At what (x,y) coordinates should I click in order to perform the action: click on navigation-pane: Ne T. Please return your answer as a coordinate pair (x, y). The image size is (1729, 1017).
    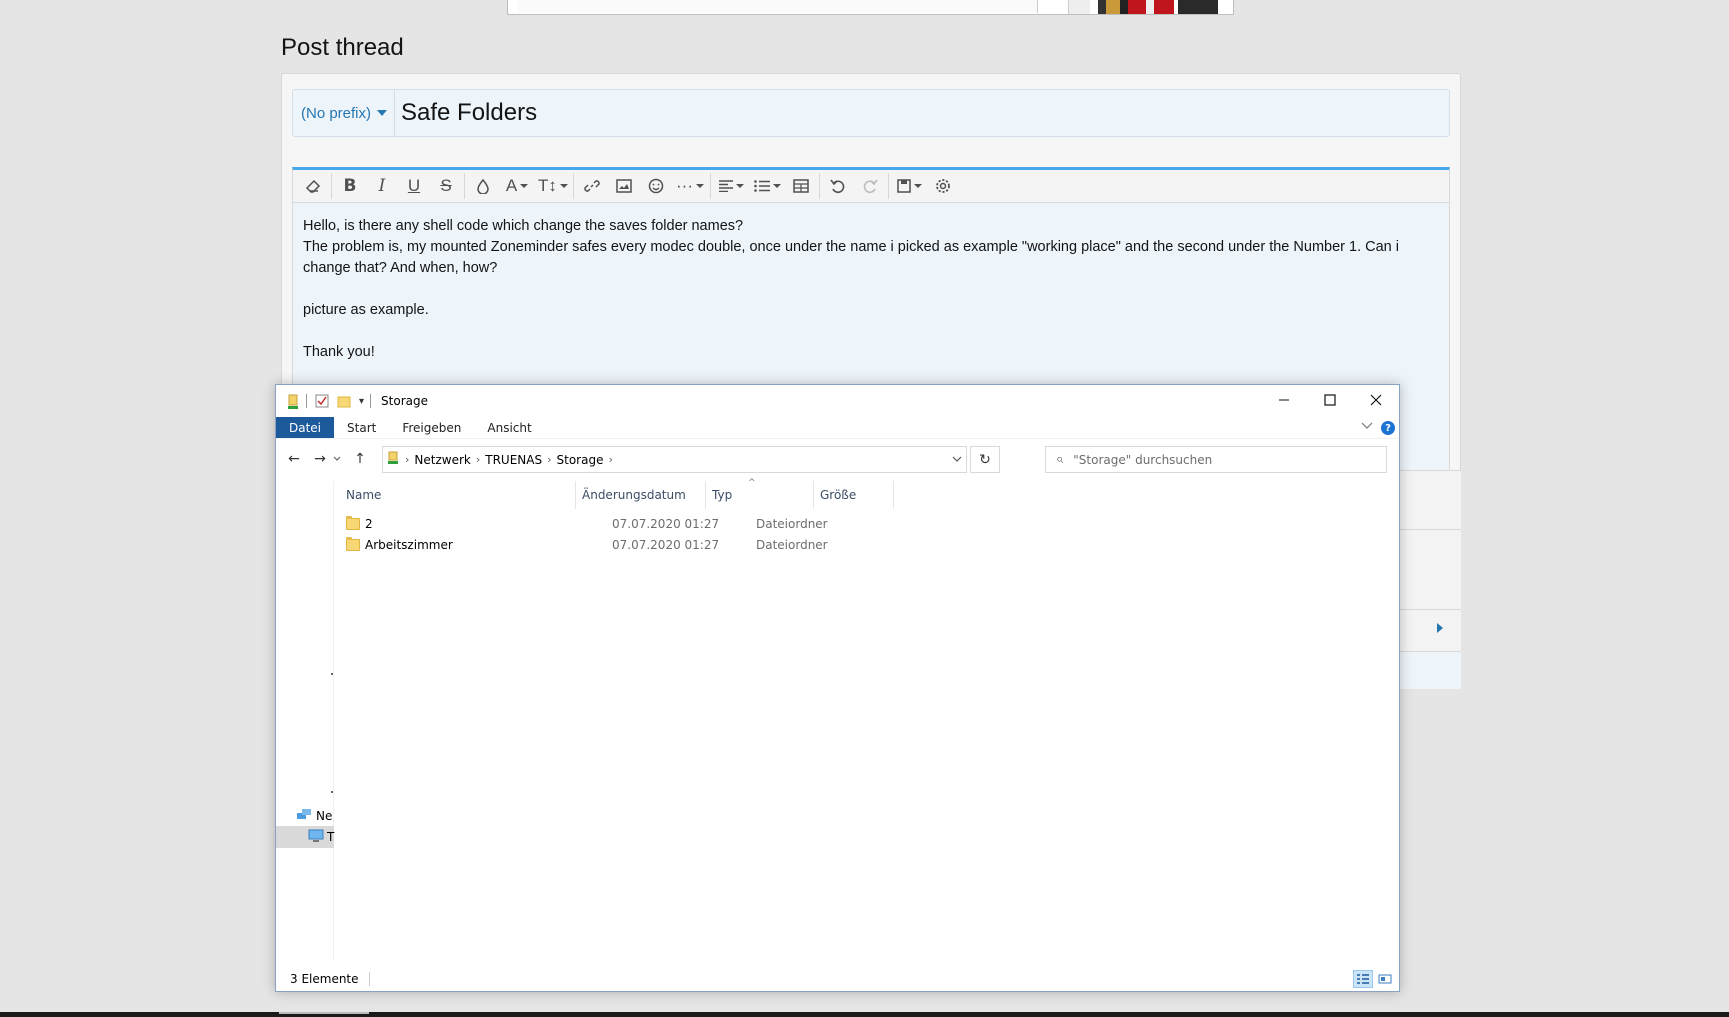
    Looking at the image, I should click on (305, 721).